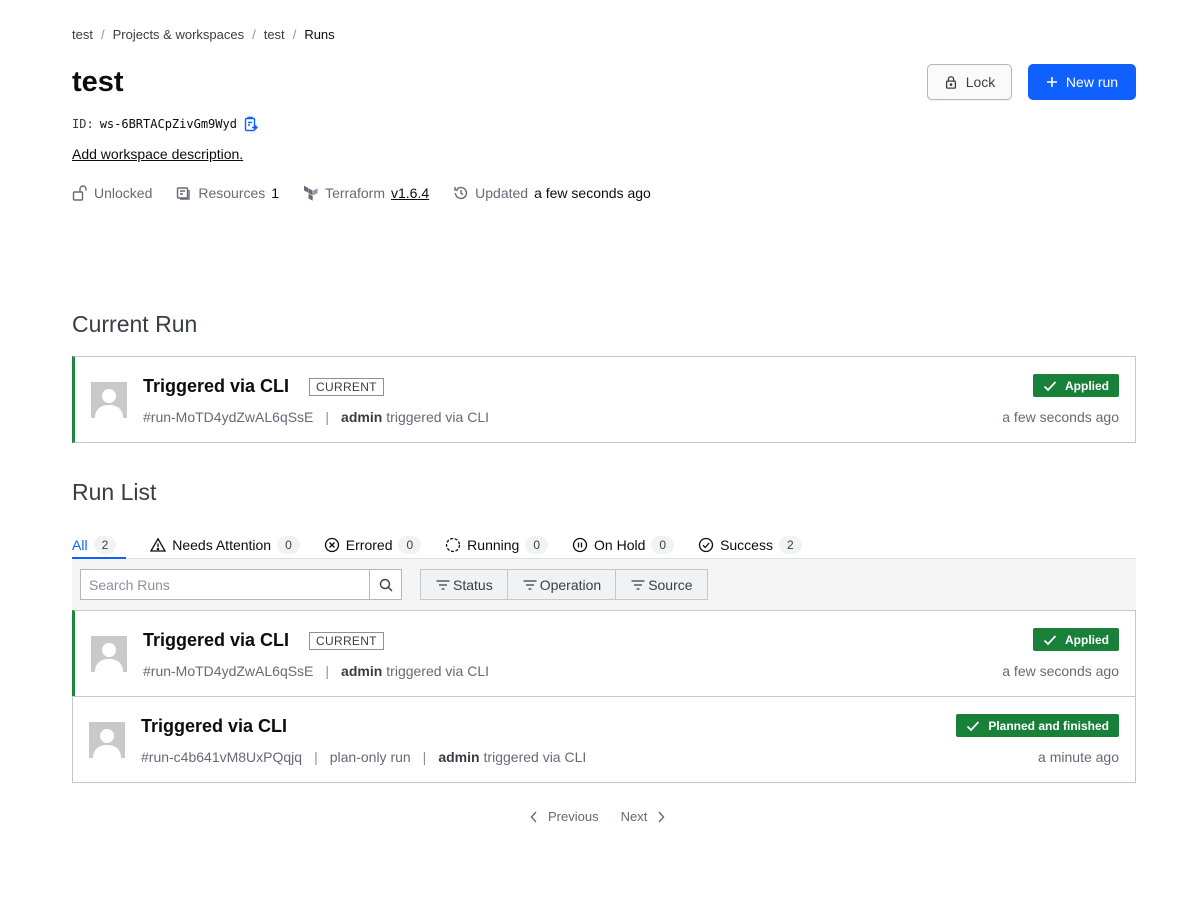 This screenshot has width=1204, height=909. I want to click on new-run-button: New run, so click(1082, 82).